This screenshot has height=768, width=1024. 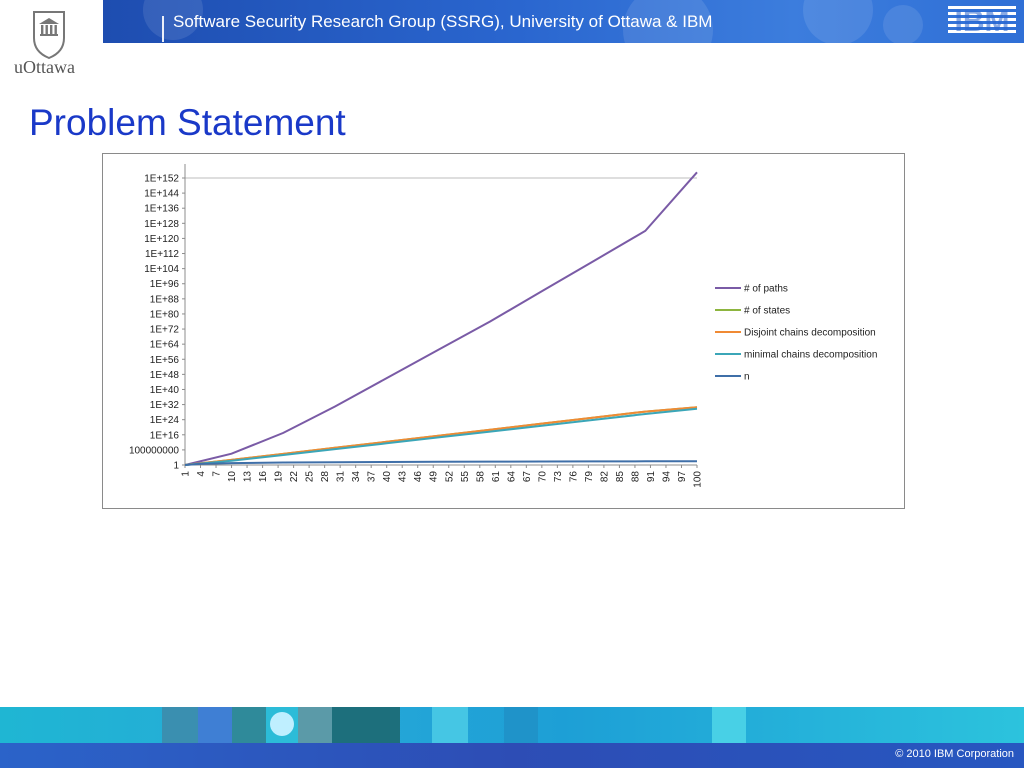 I want to click on y-tick-label: 1E+136, so click(x=161, y=209).